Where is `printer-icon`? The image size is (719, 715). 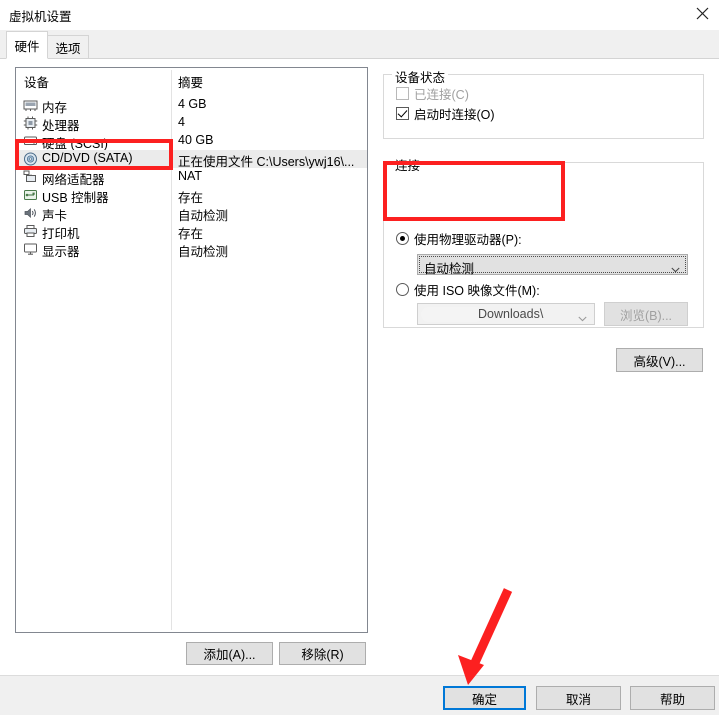 printer-icon is located at coordinates (30, 231).